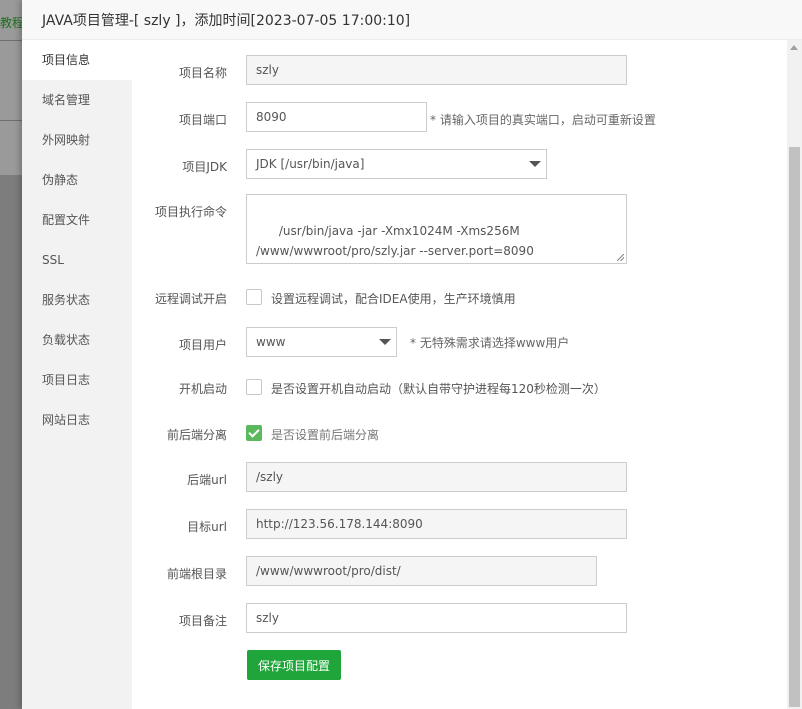  Describe the element at coordinates (325, 435) in the screenshot. I see `separation-text: 是否设置前后端分离` at that location.